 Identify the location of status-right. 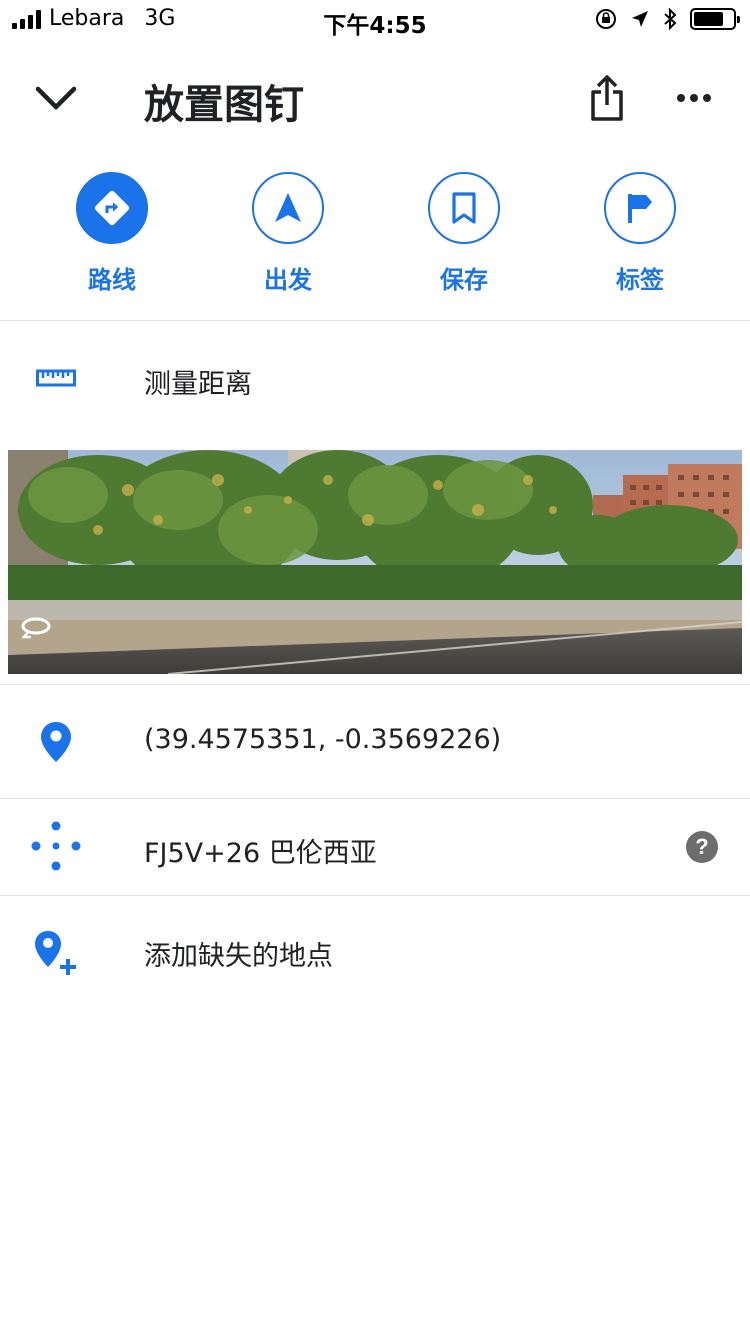
(667, 19).